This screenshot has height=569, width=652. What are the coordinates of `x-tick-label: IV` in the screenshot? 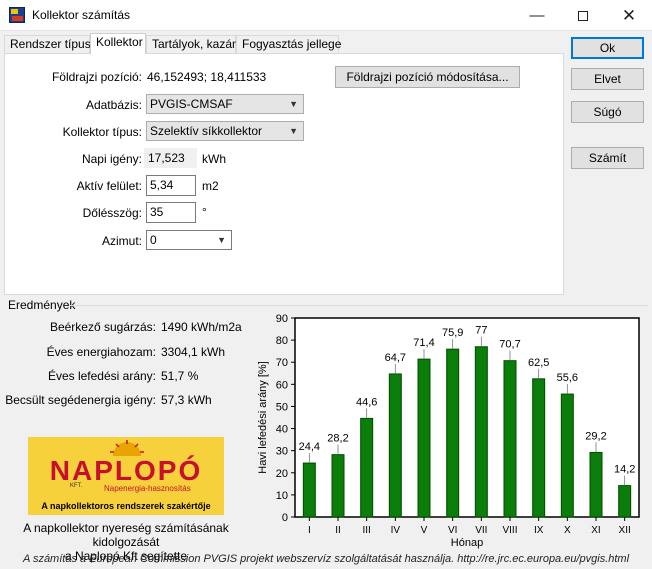 It's located at (396, 530).